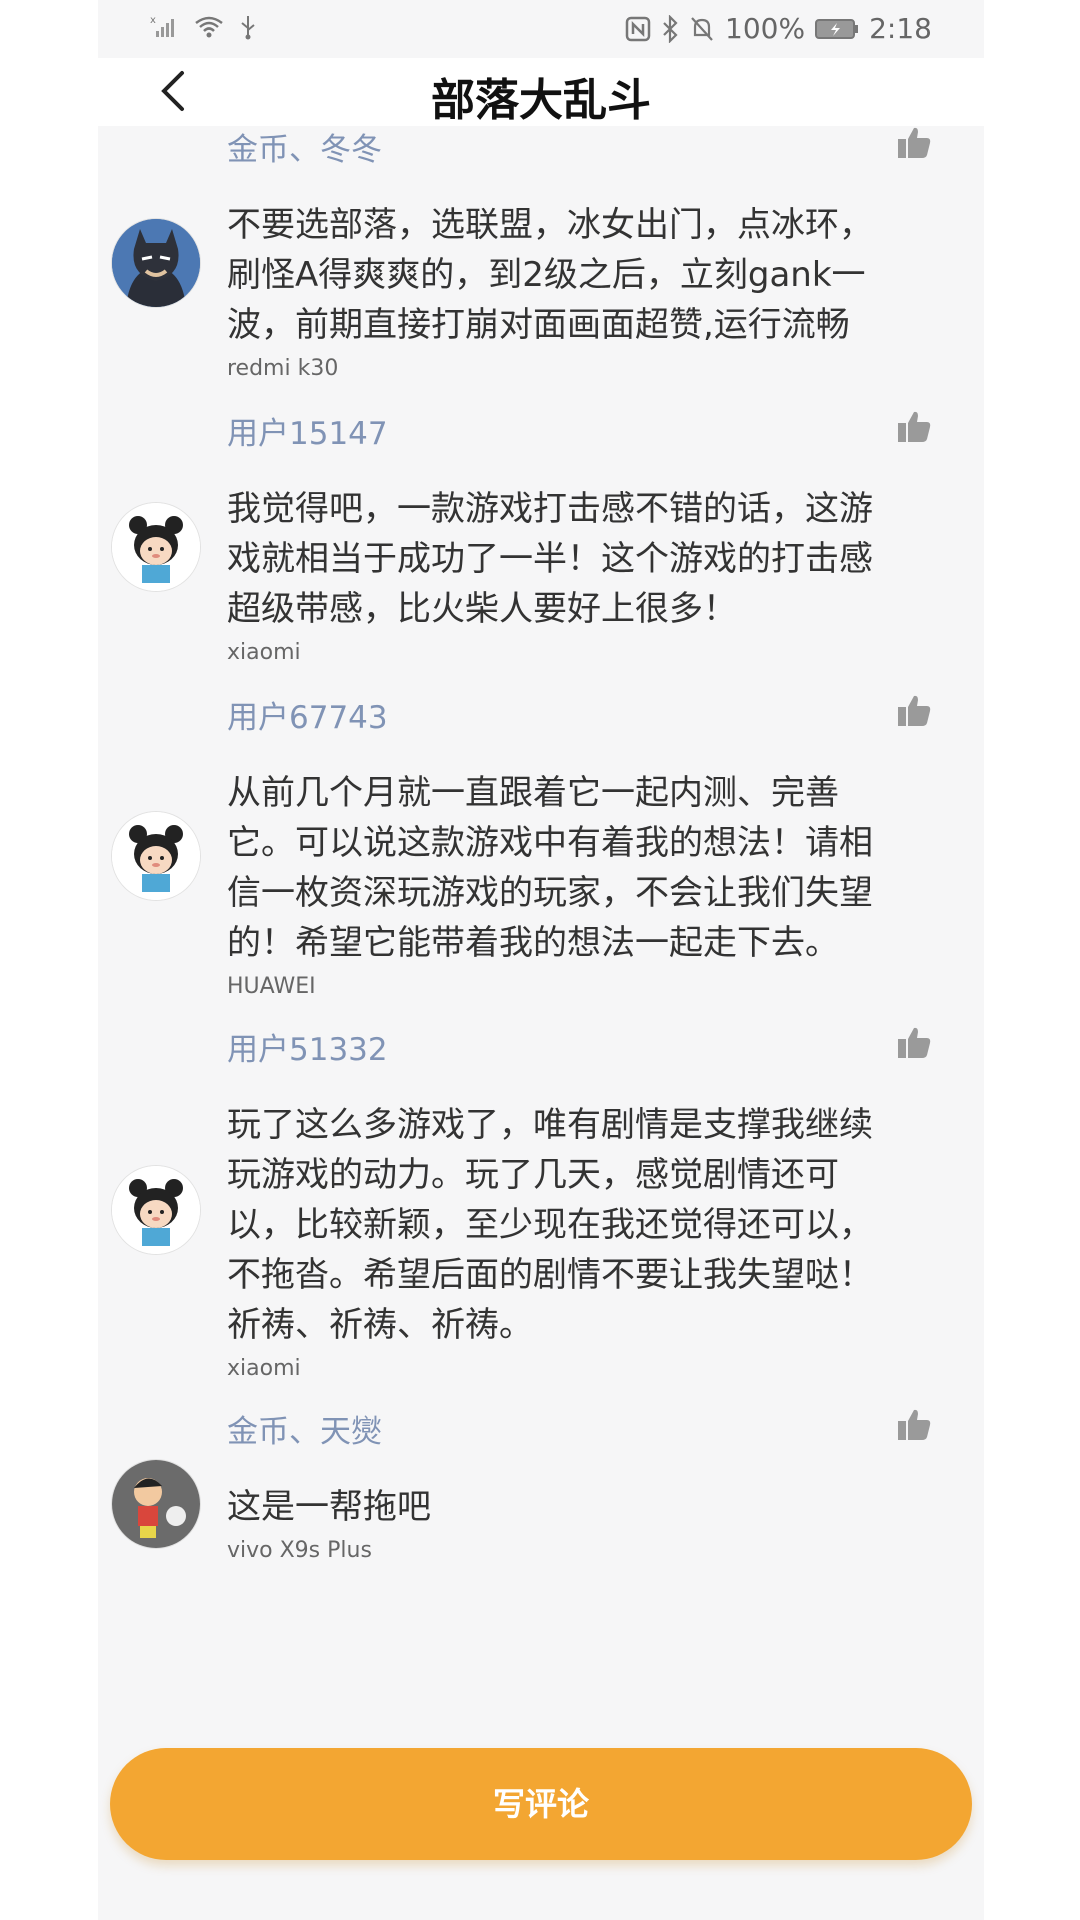 The image size is (1080, 1920). What do you see at coordinates (307, 1046) in the screenshot?
I see `comment-username: 用户51332` at bounding box center [307, 1046].